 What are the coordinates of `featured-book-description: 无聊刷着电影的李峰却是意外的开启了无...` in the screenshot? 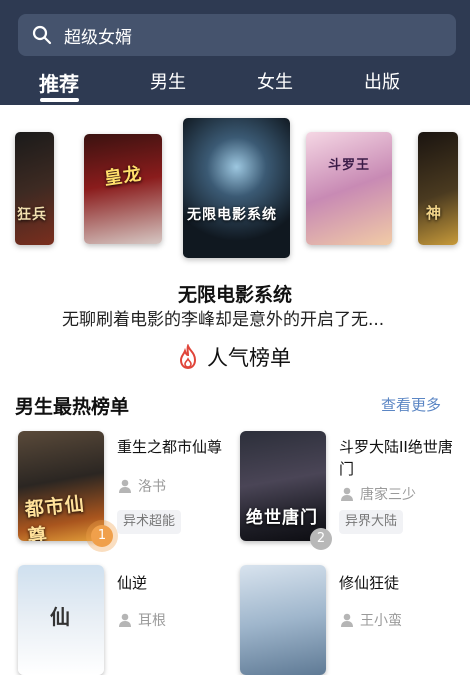 It's located at (223, 320).